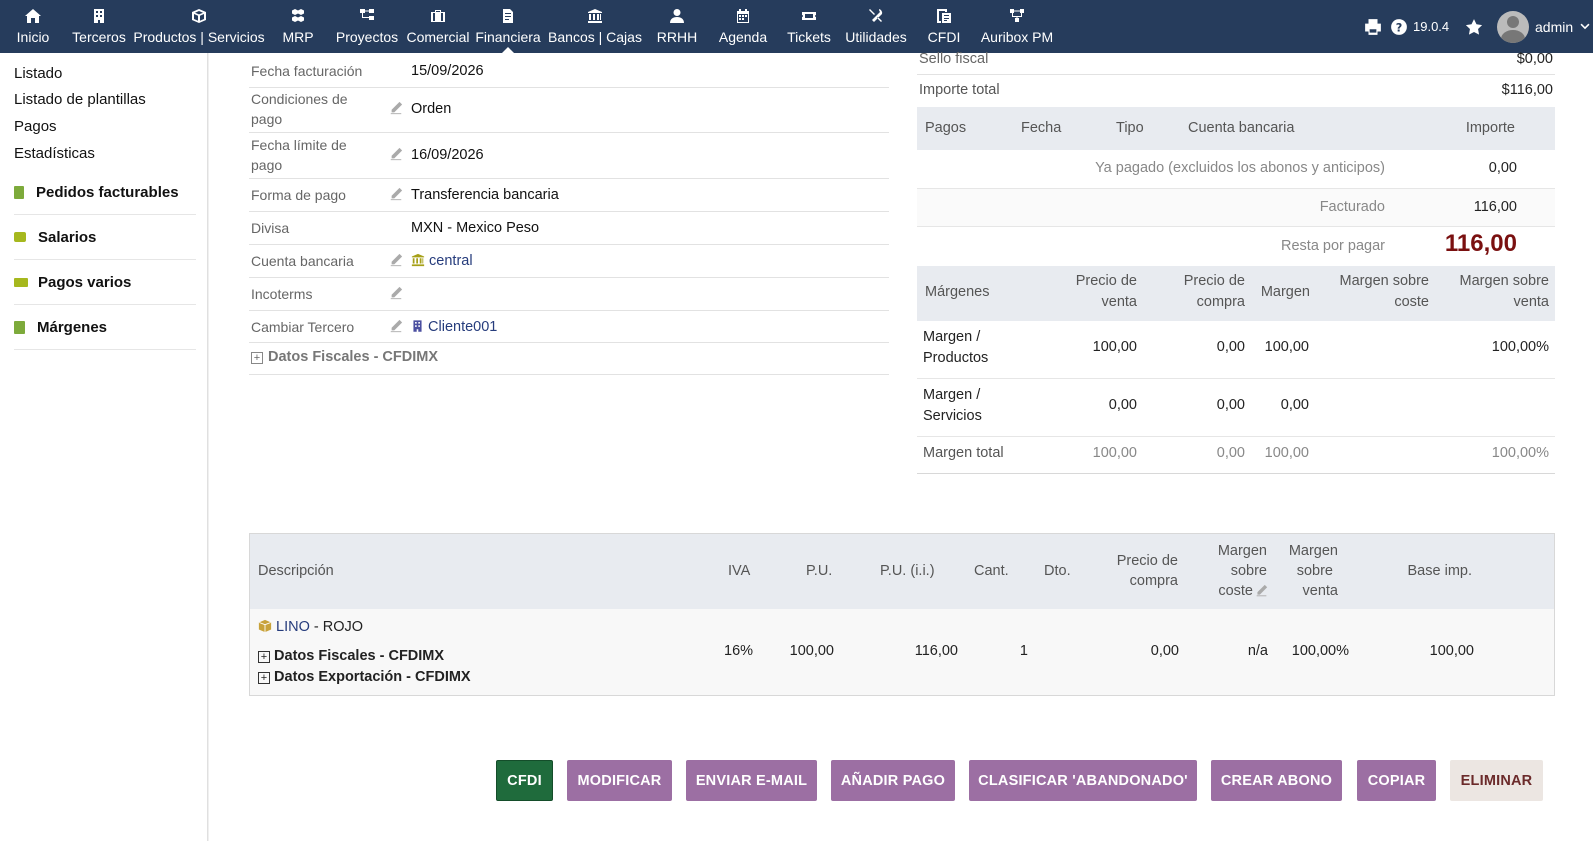 The image size is (1593, 841). I want to click on nav-tickets: Tickets, so click(809, 26).